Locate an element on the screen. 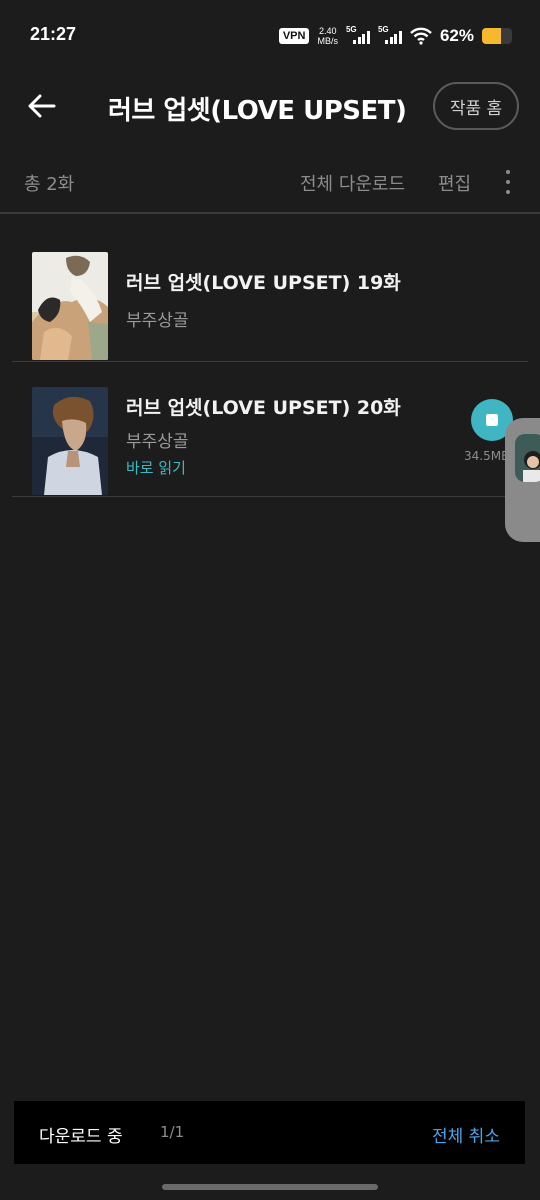  network-speed: 2.40 MB/s is located at coordinates (327, 36).